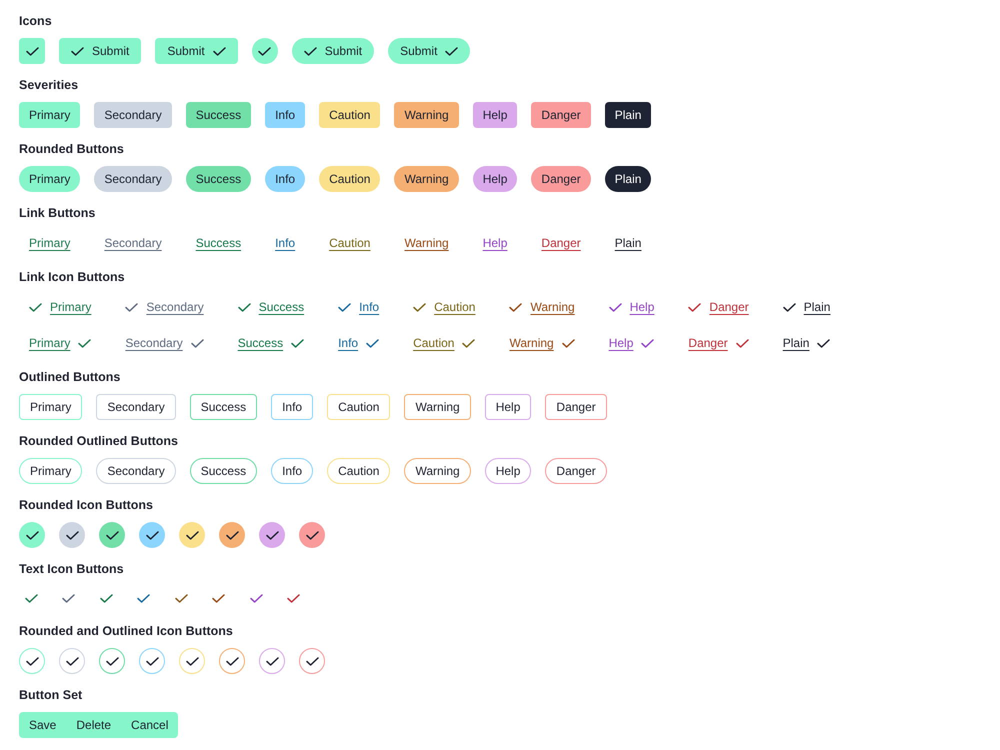  I want to click on section-heading: Text Icon Buttons, so click(71, 569).